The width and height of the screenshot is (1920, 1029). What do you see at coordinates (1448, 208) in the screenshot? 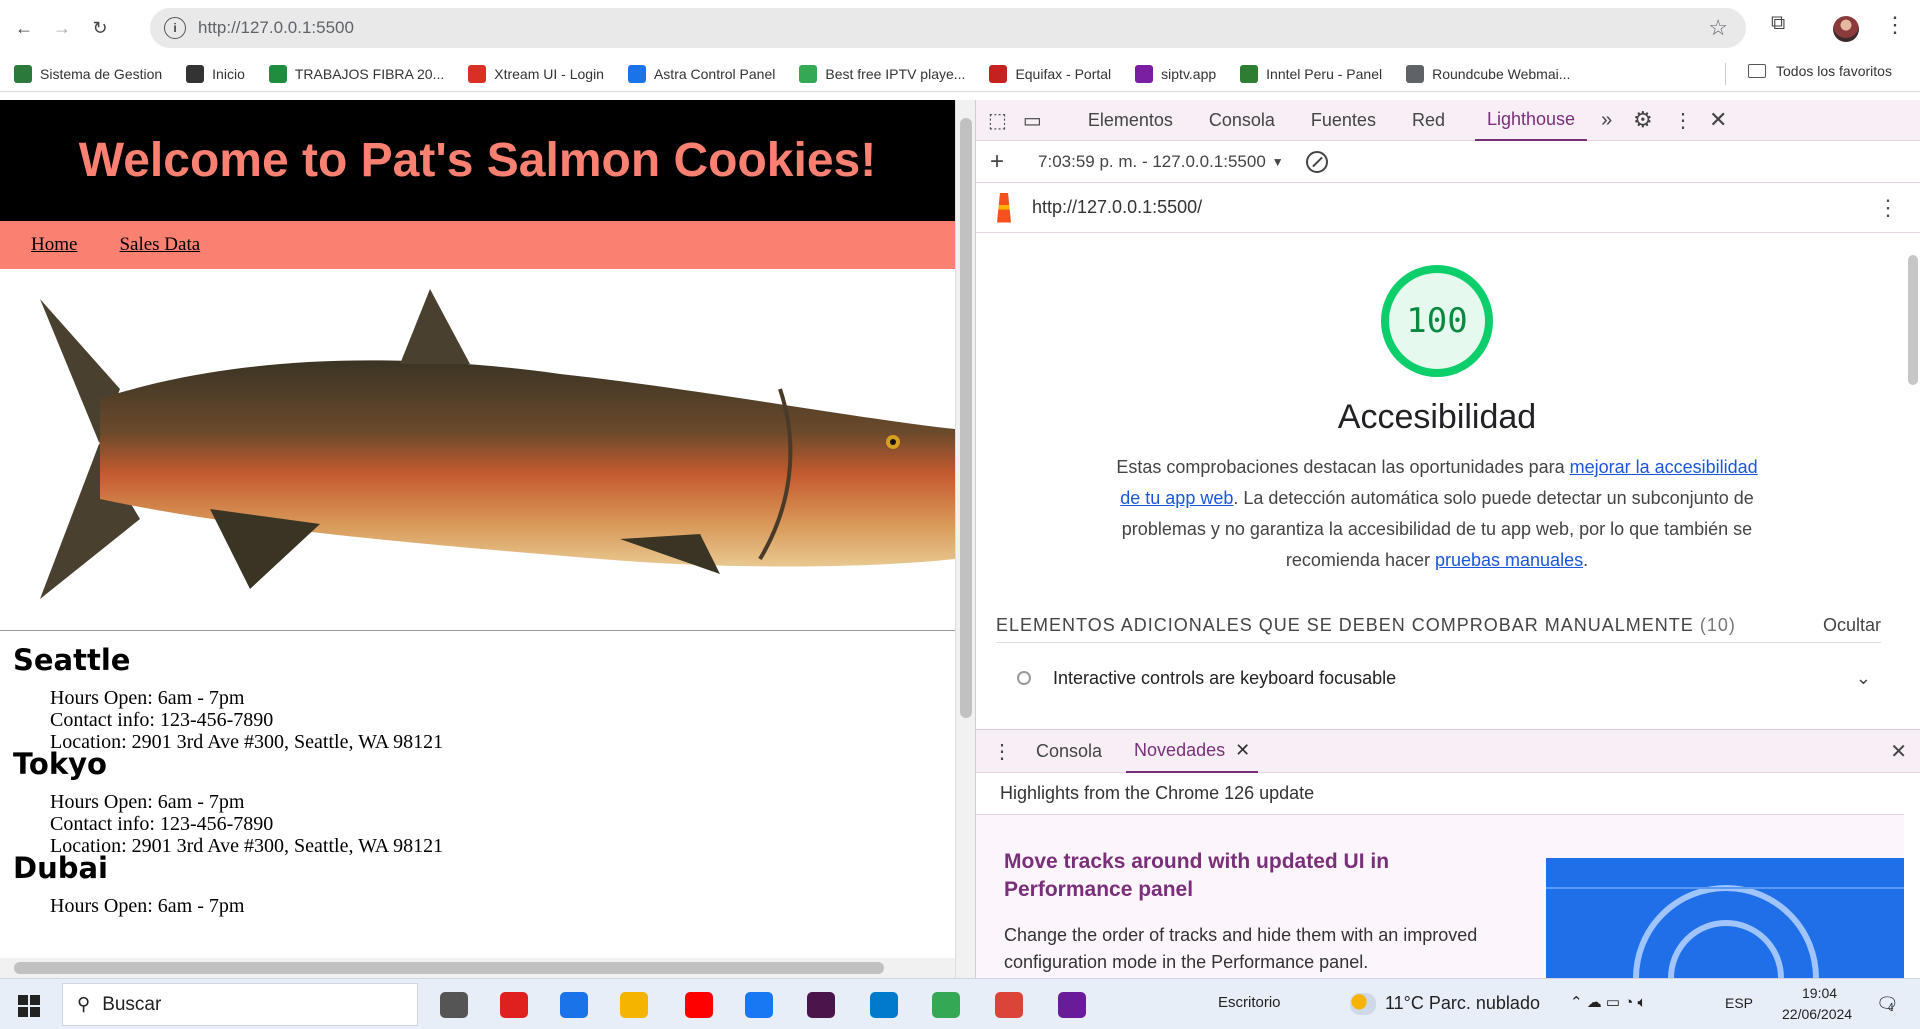
I see `report-url-bar: http://127.0.0.1:5500/ ⋮` at bounding box center [1448, 208].